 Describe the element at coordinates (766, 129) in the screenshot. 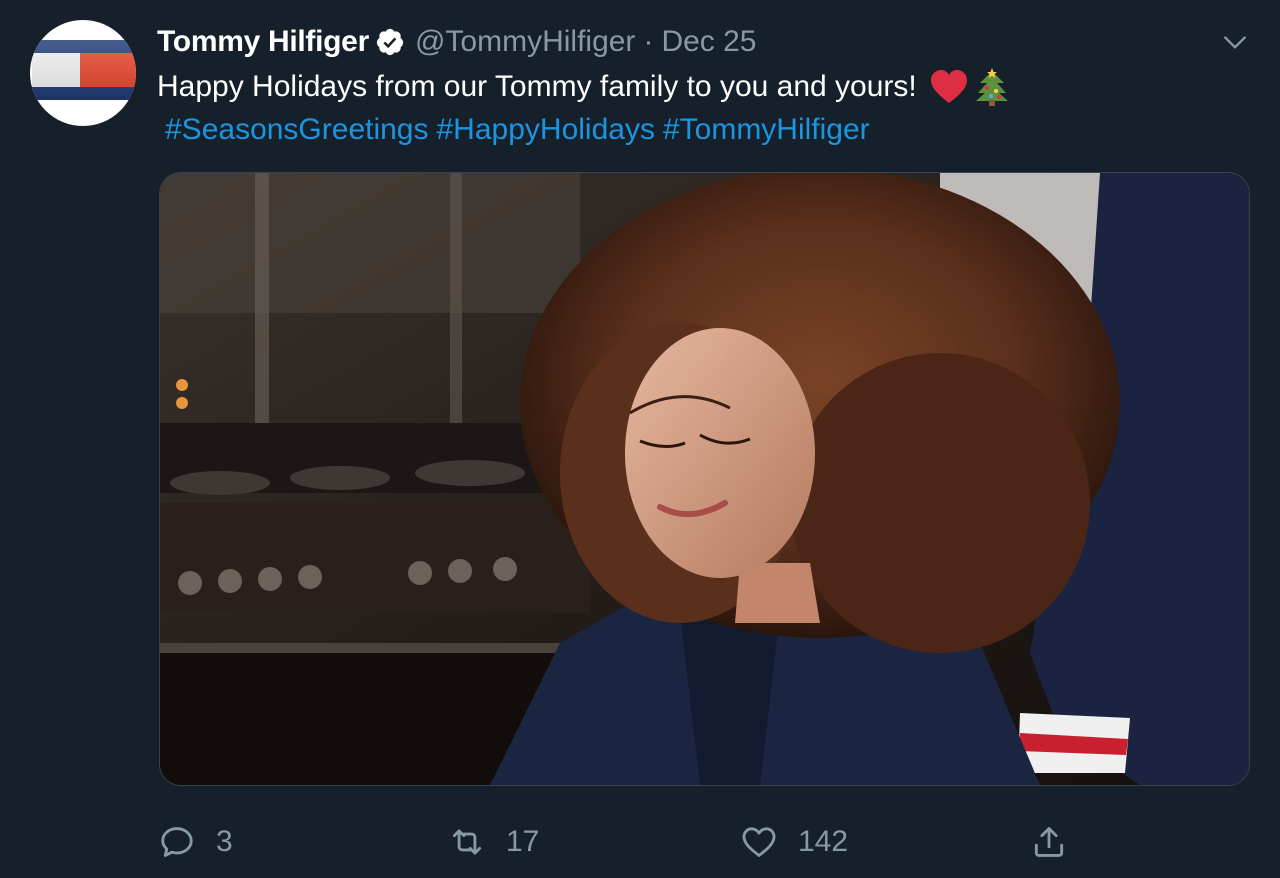

I see `hashtag-link: #TommyHilfiger` at that location.